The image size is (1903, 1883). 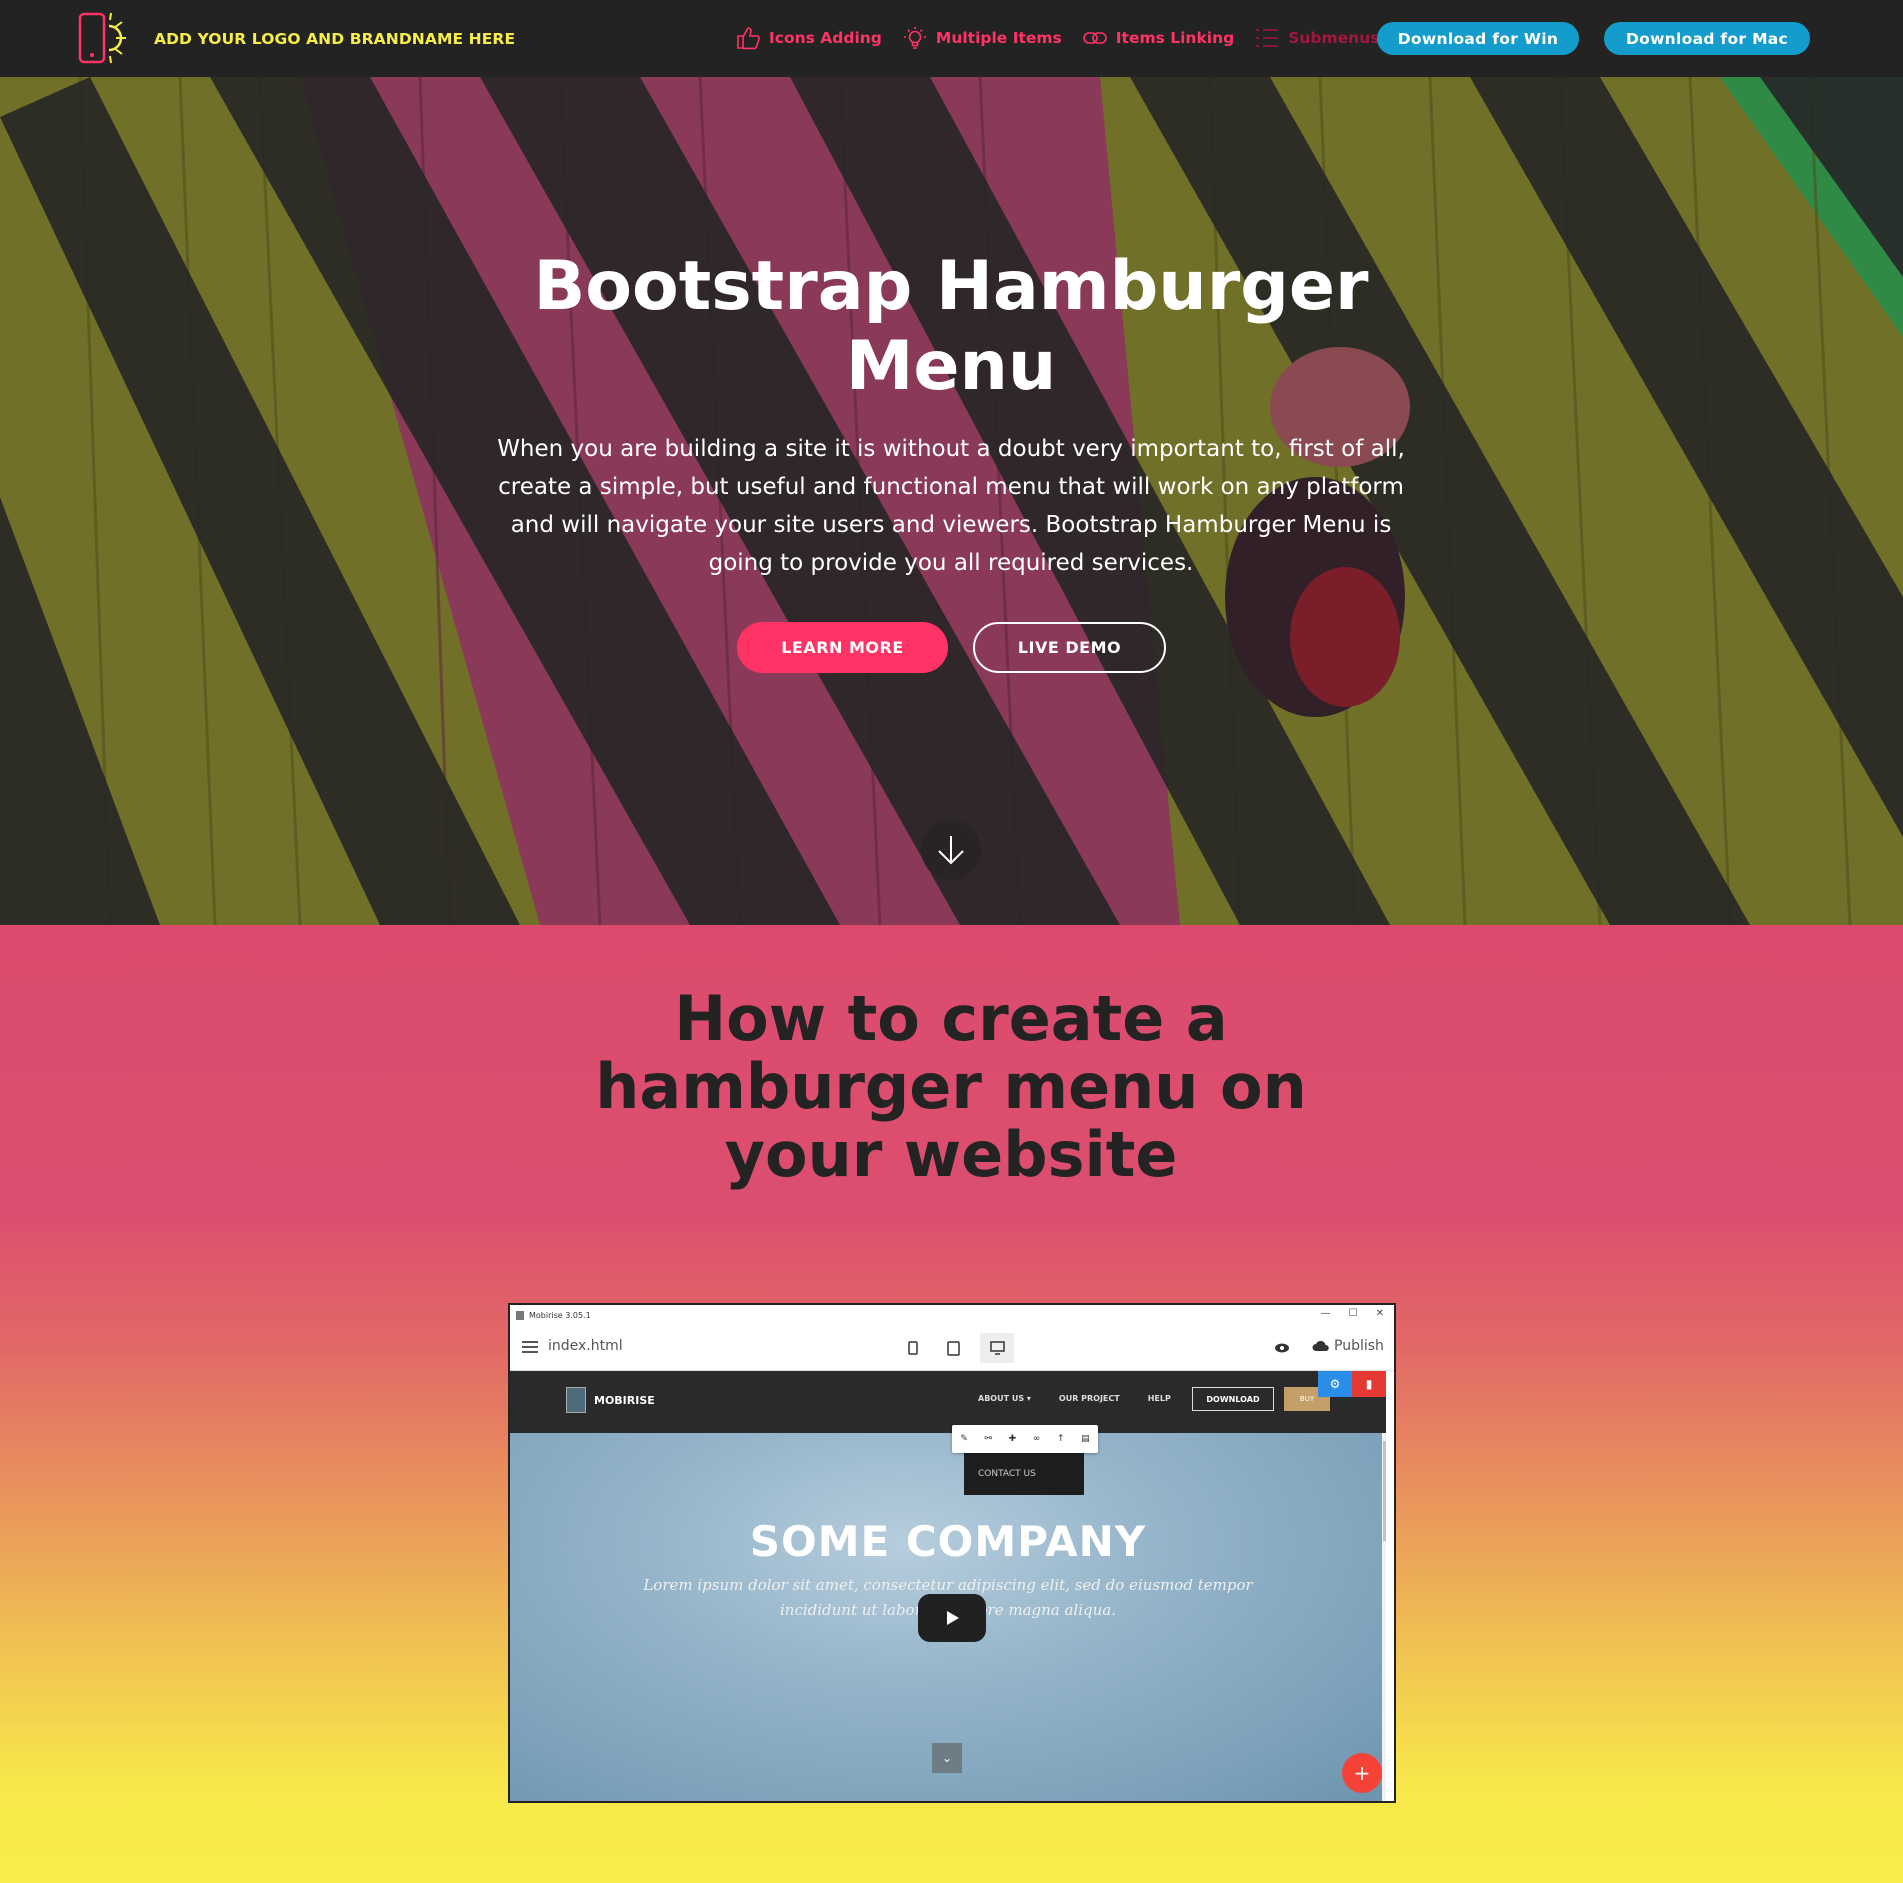 I want to click on live-demo-button: LIVE DEMO, so click(x=1069, y=647).